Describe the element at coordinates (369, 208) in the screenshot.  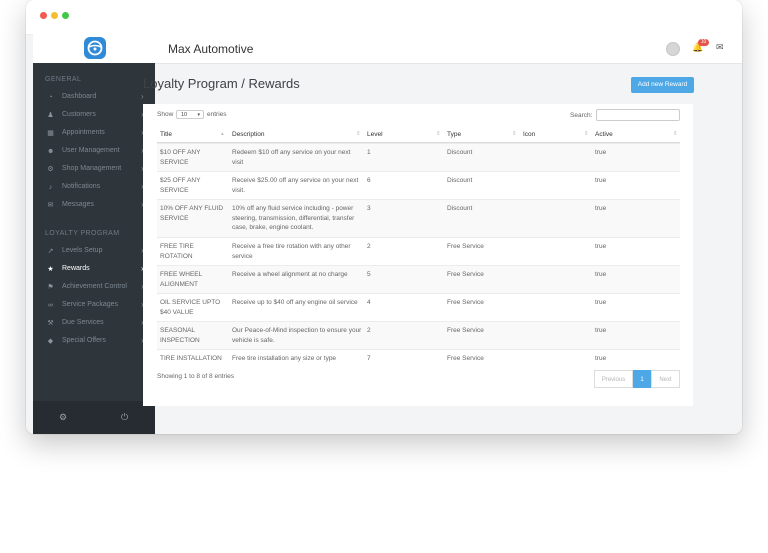
I see `cell-level: 3` at that location.